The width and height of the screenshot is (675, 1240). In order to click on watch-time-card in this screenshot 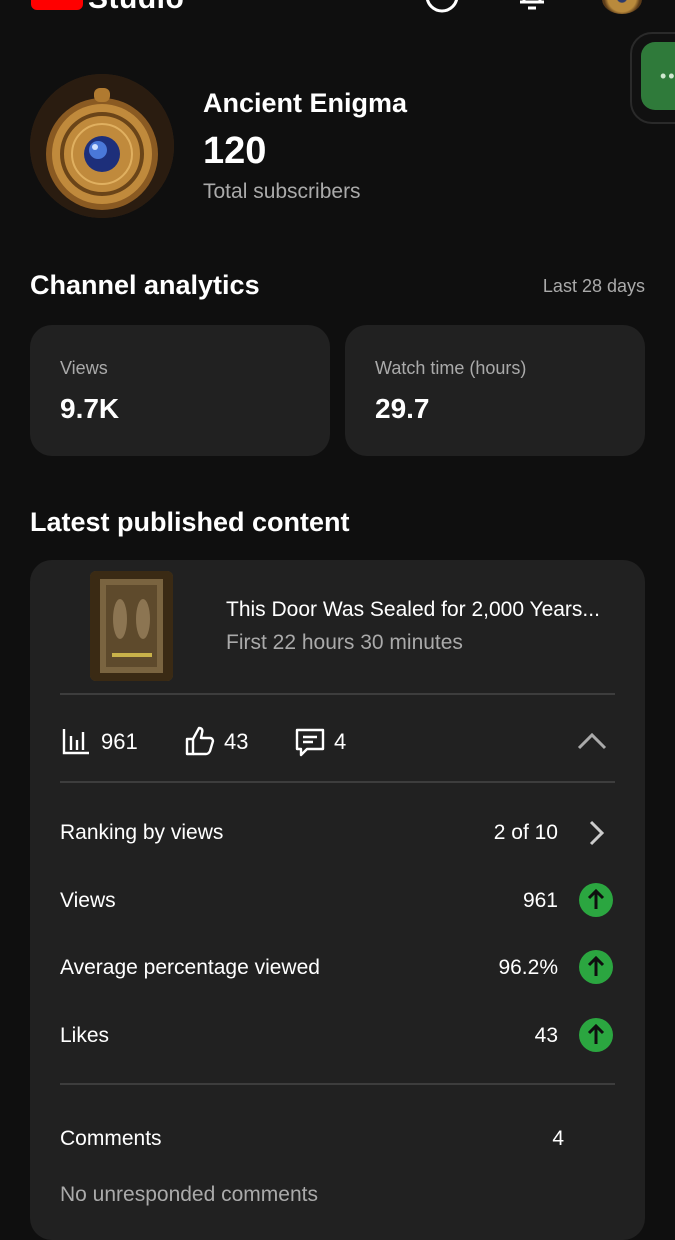, I will do `click(495, 390)`.